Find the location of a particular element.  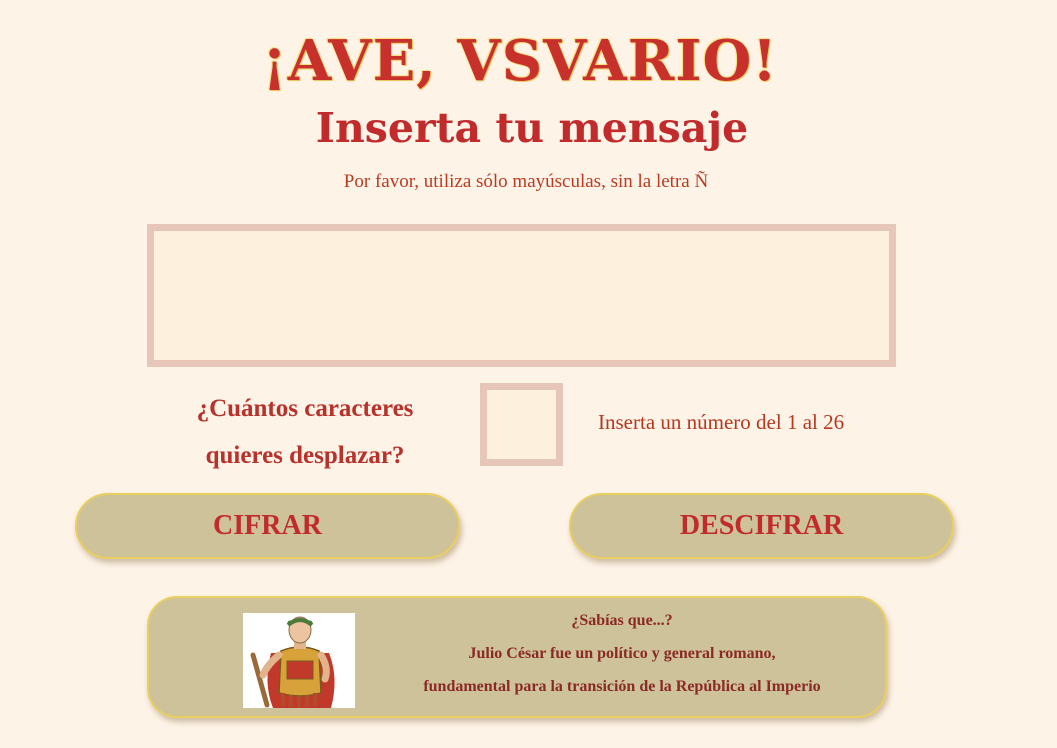

encrypt-button-label: CIFRAR is located at coordinates (267, 525).